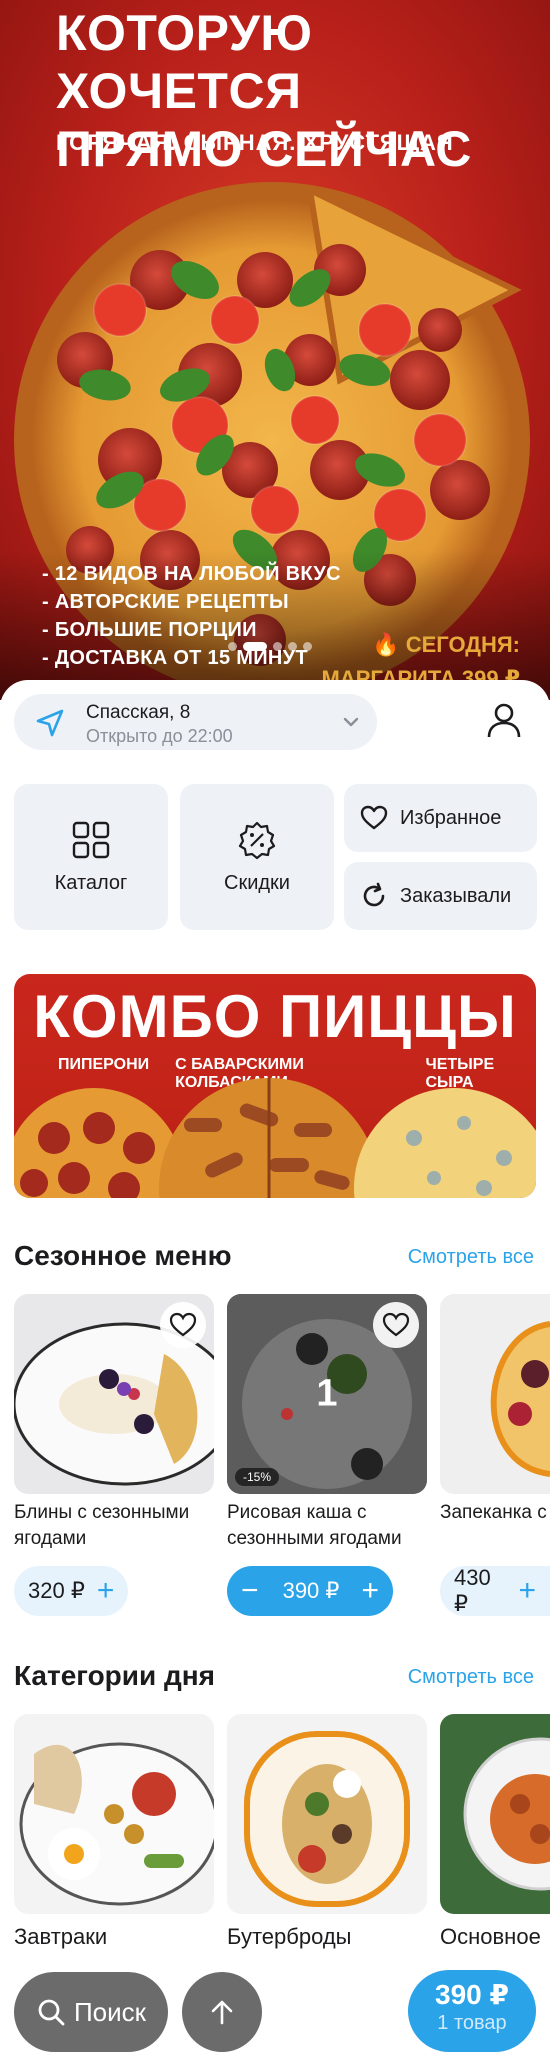 The height and width of the screenshot is (2071, 550). Describe the element at coordinates (471, 1257) in the screenshot. I see `seasonal-see-all-link: Смотреть все` at that location.